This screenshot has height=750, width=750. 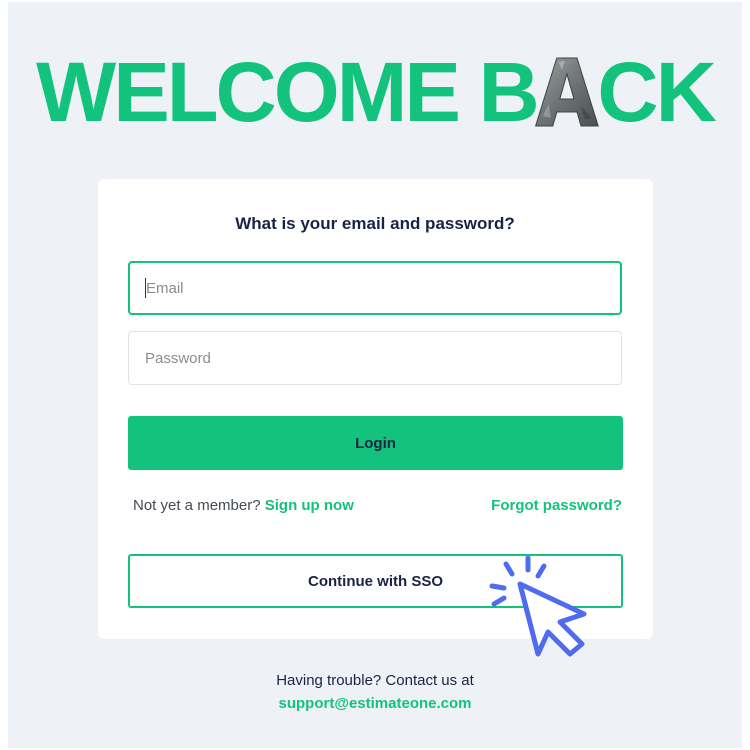 What do you see at coordinates (567, 92) in the screenshot?
I see `stone-letter-icon` at bounding box center [567, 92].